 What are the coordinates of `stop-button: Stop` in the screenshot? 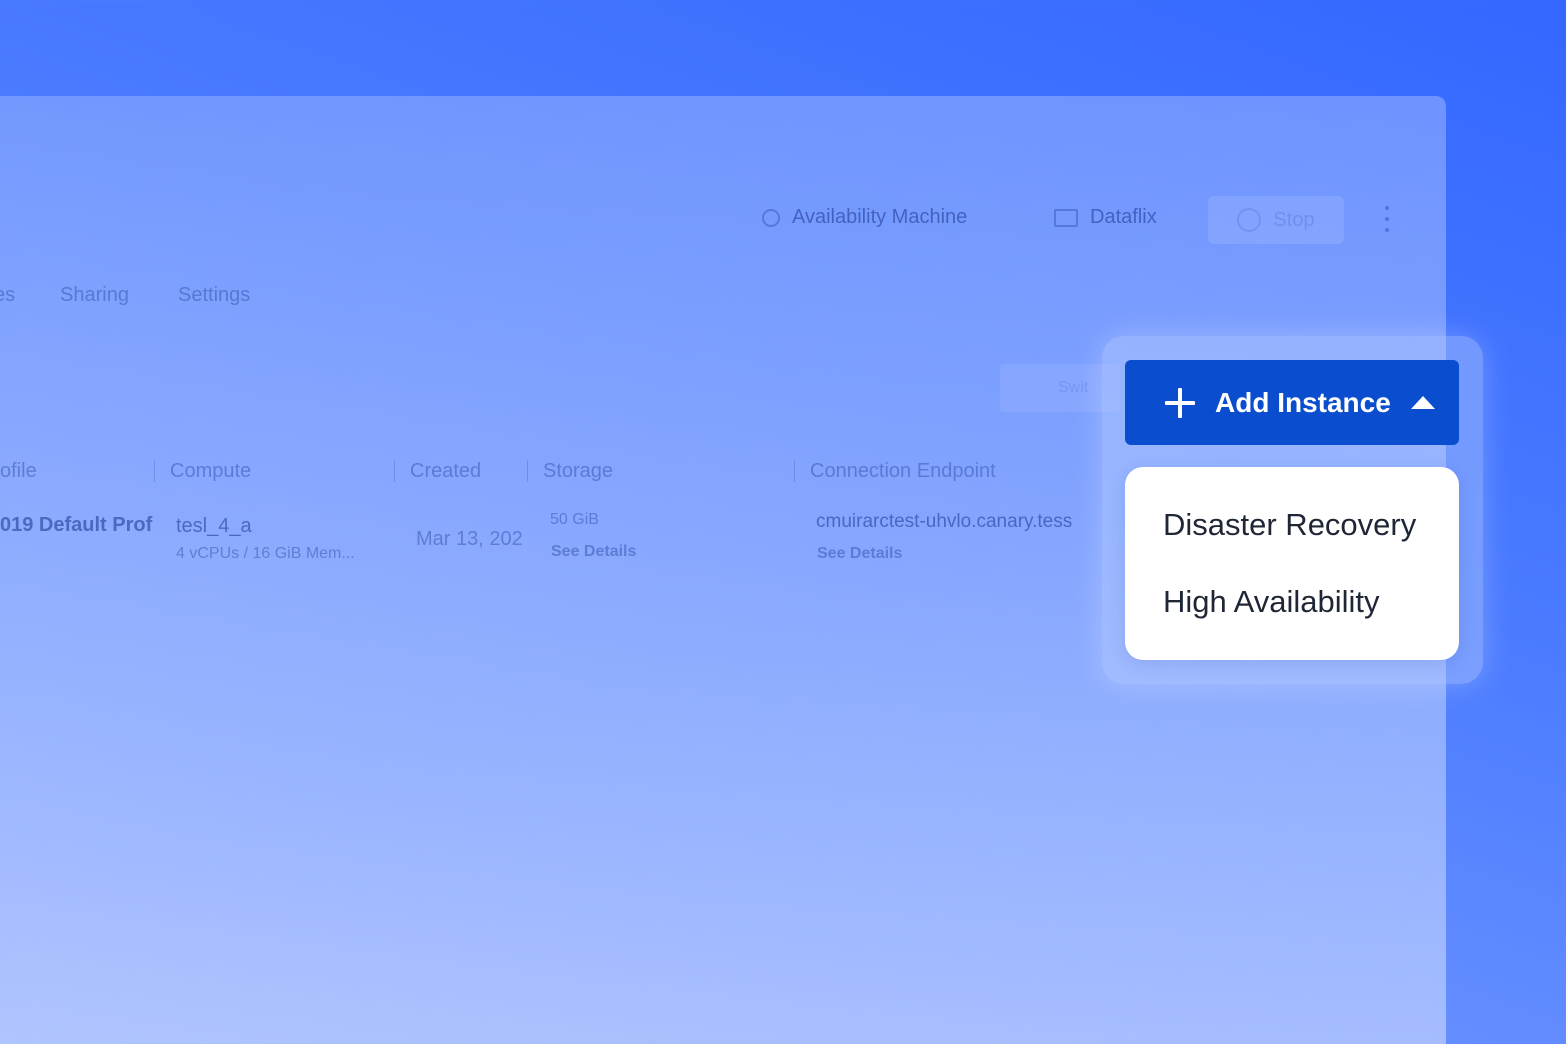 It's located at (1276, 220).